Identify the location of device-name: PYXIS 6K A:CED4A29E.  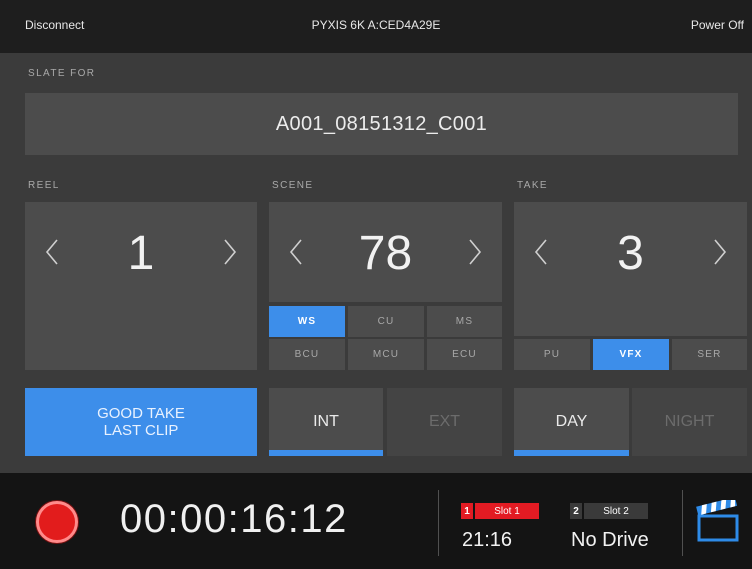
(376, 25).